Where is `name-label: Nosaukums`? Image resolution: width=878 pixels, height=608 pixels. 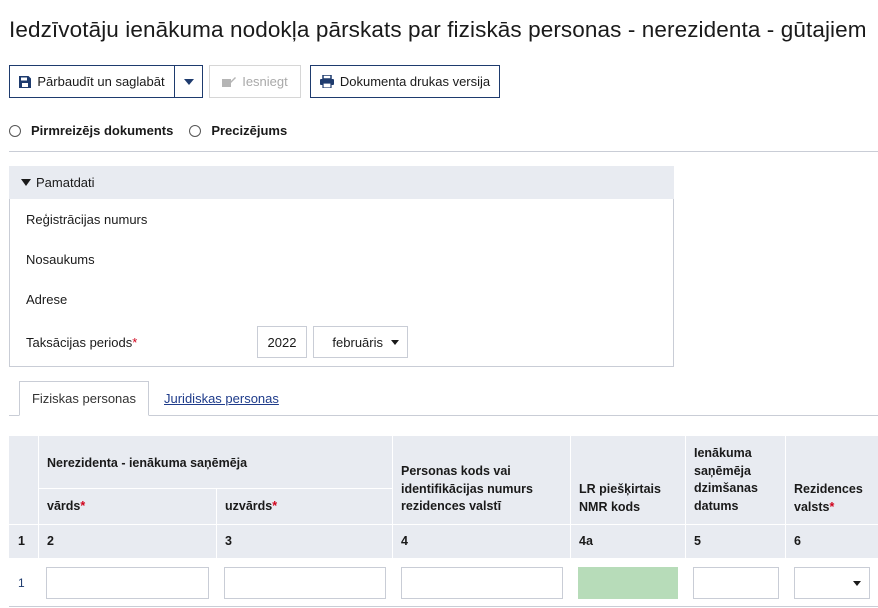 name-label: Nosaukums is located at coordinates (60, 259).